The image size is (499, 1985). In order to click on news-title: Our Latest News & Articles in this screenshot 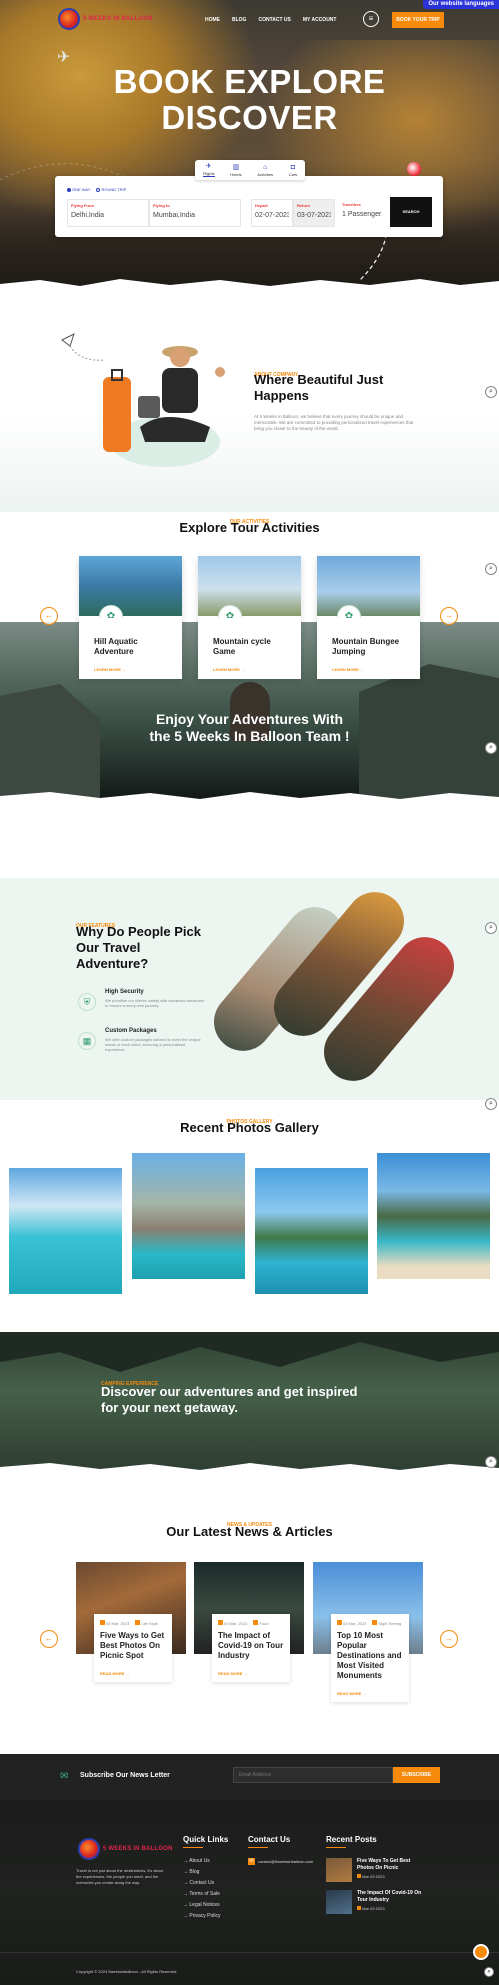, I will do `click(249, 1531)`.